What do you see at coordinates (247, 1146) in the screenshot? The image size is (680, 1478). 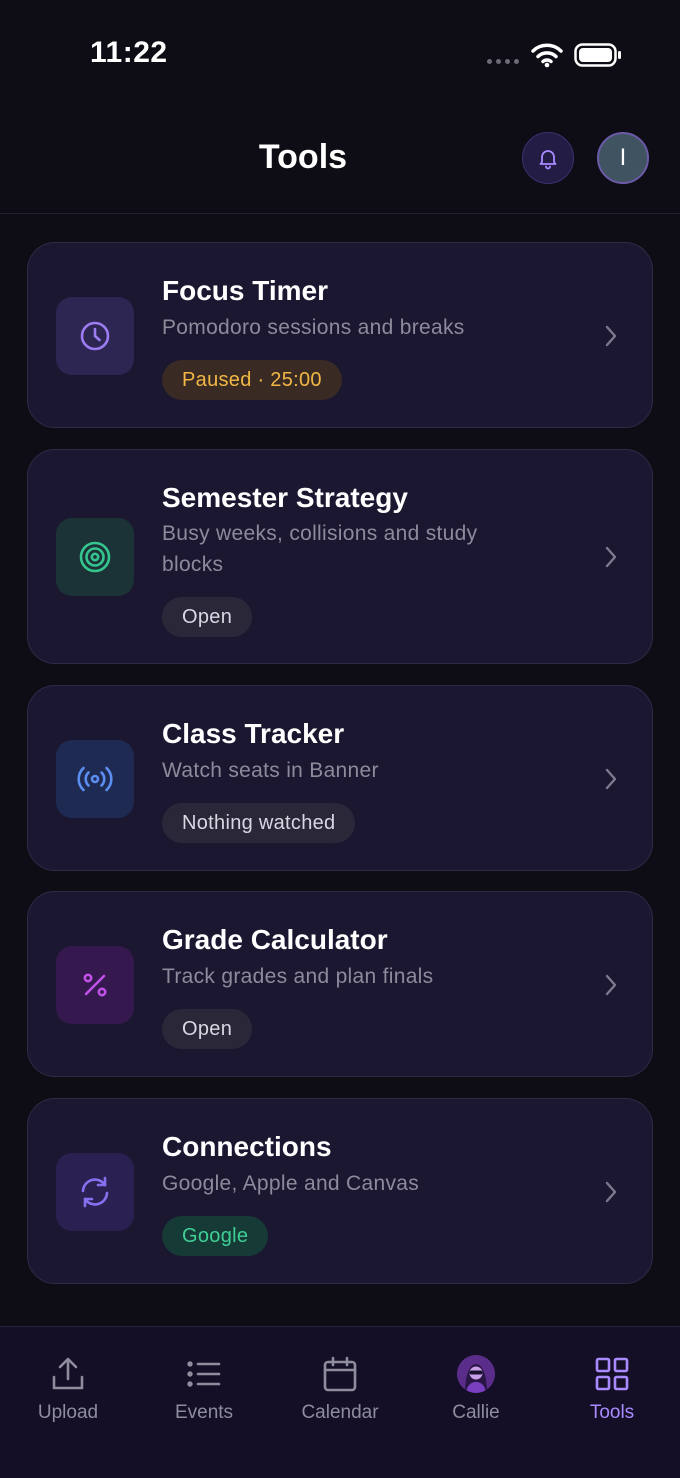 I see `card-title: Connections` at bounding box center [247, 1146].